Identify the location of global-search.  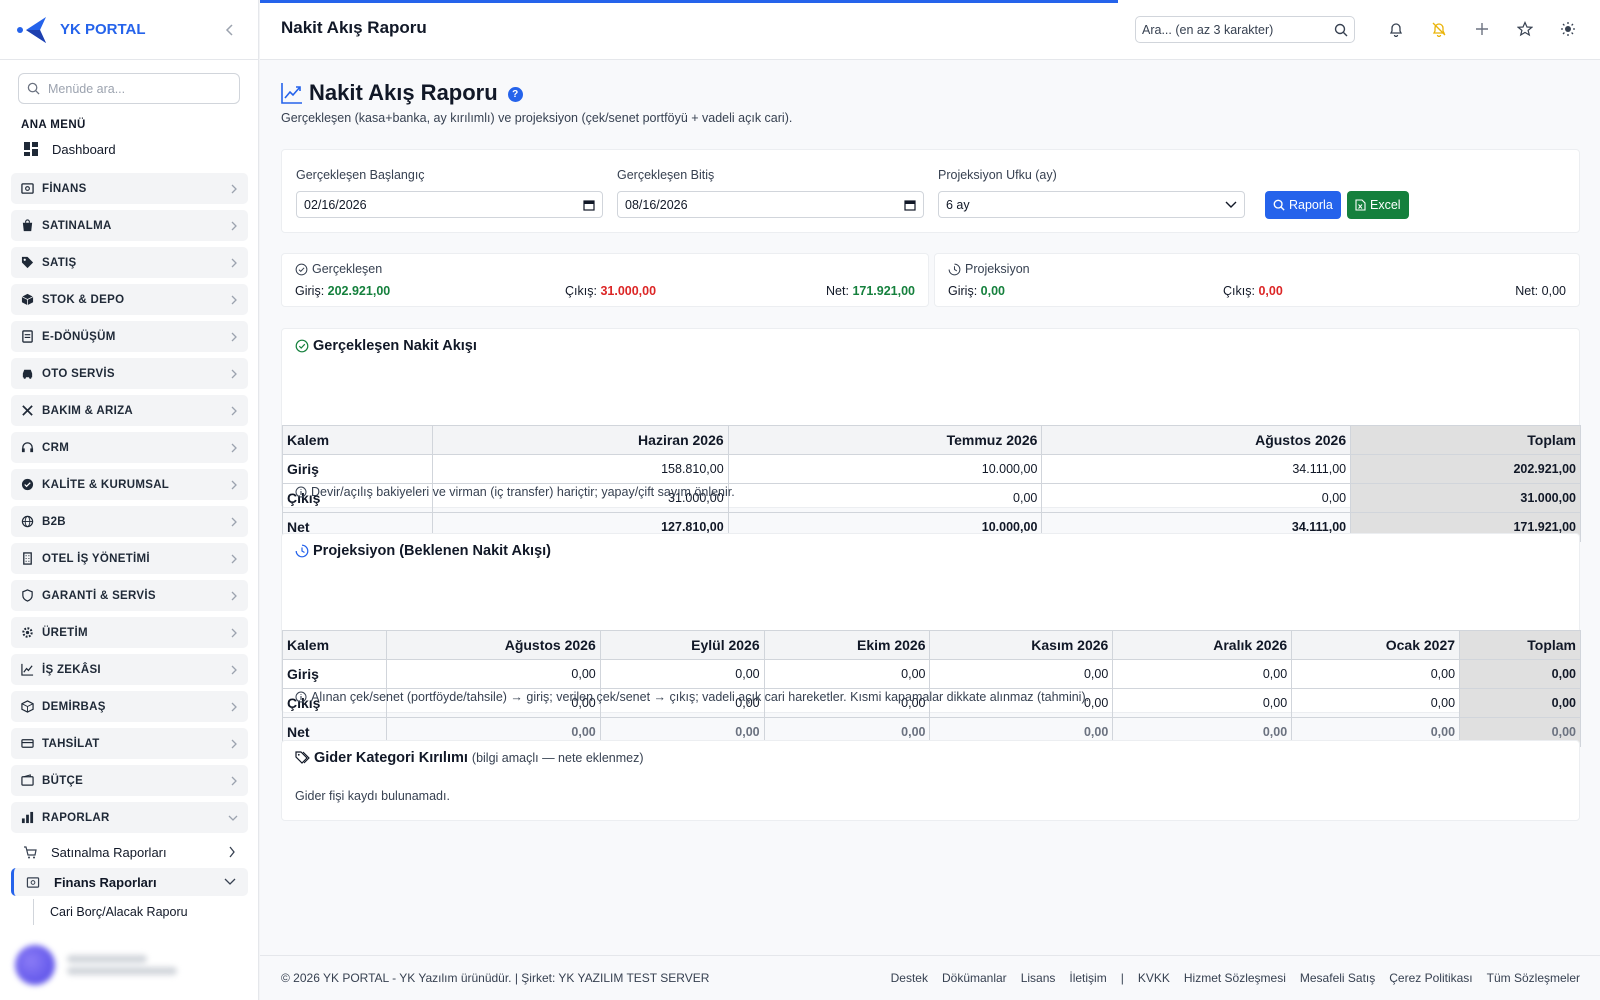
(1245, 29).